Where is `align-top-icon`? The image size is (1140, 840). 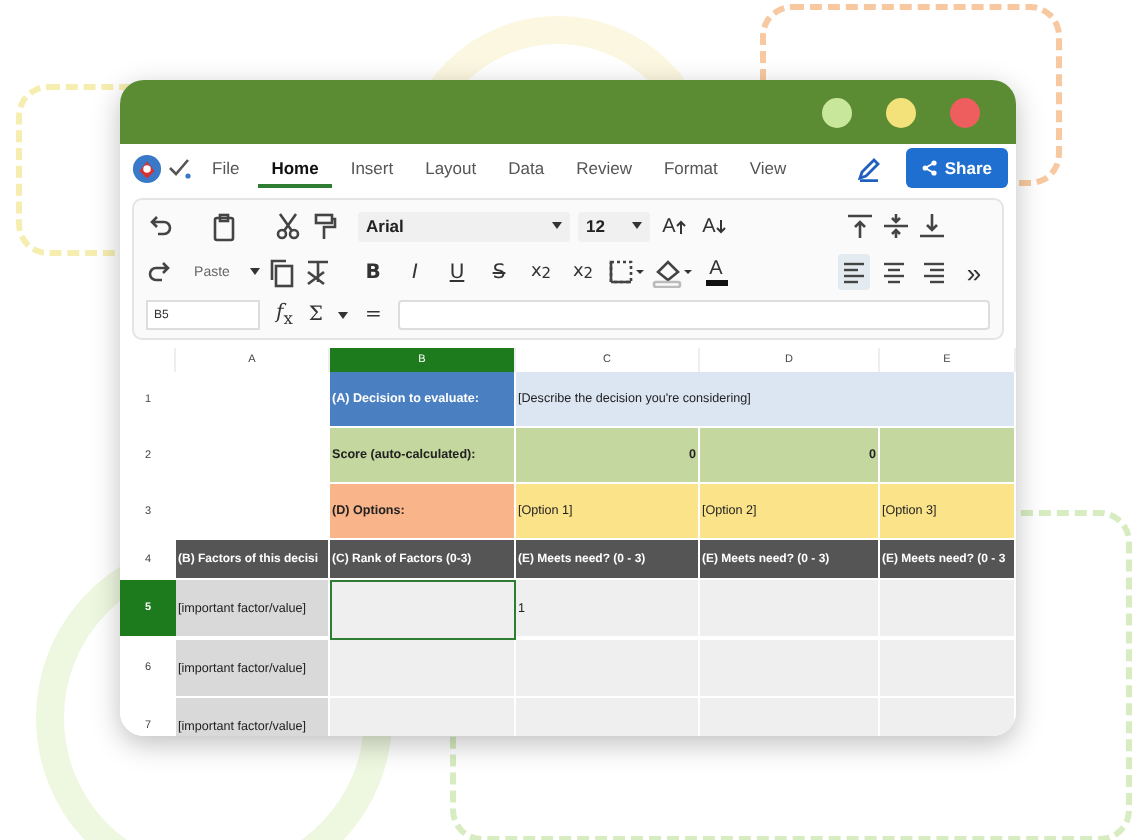 align-top-icon is located at coordinates (860, 226).